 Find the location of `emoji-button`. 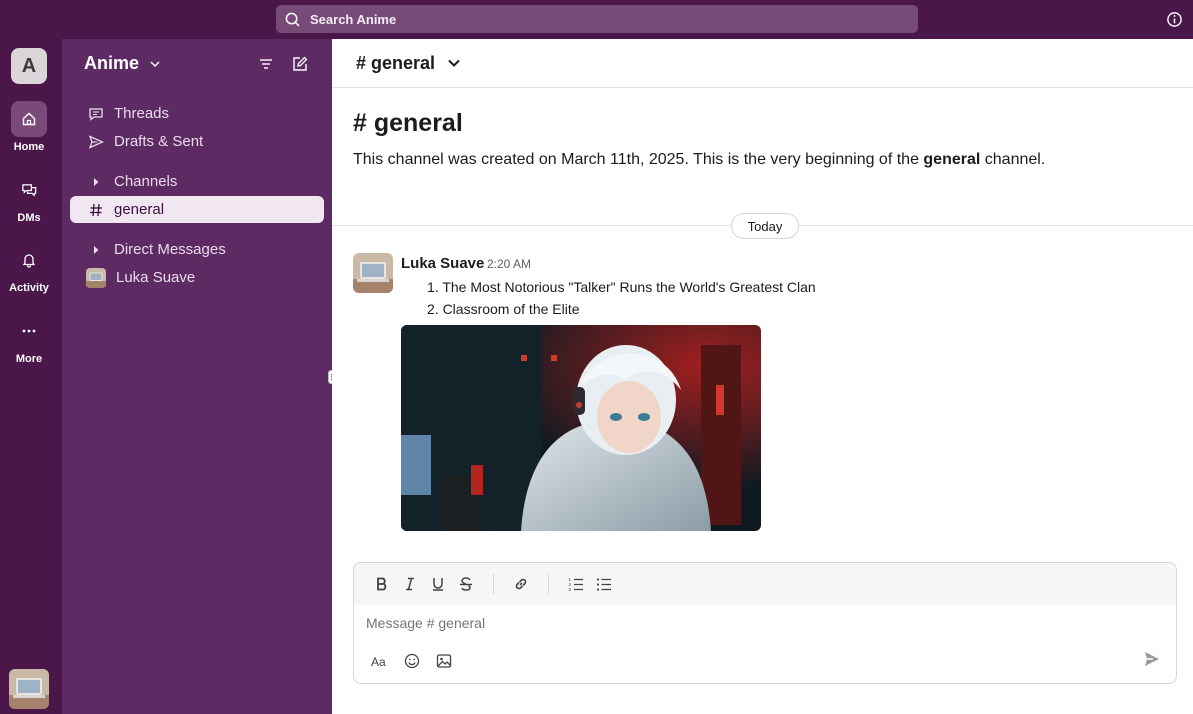

emoji-button is located at coordinates (412, 661).